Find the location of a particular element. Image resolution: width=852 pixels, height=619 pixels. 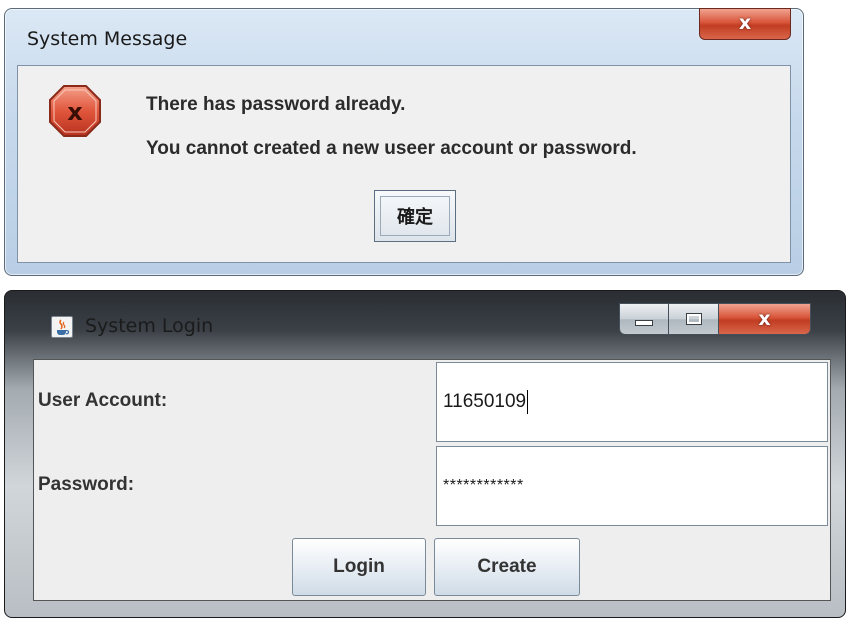

login-close-button: x is located at coordinates (765, 319).